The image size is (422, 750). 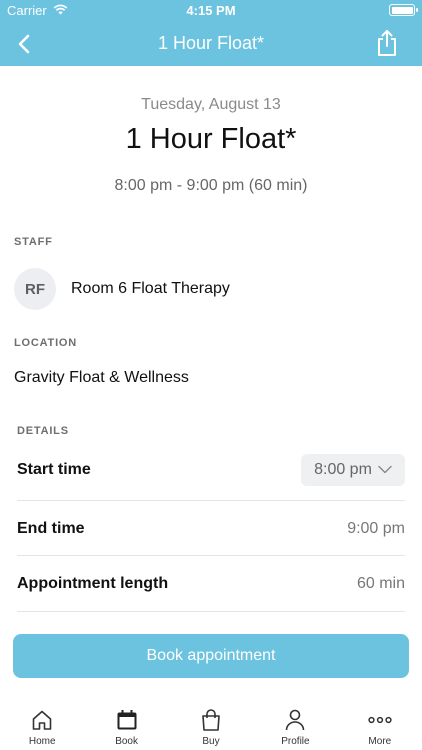 I want to click on tab-book: Book, so click(x=126, y=723).